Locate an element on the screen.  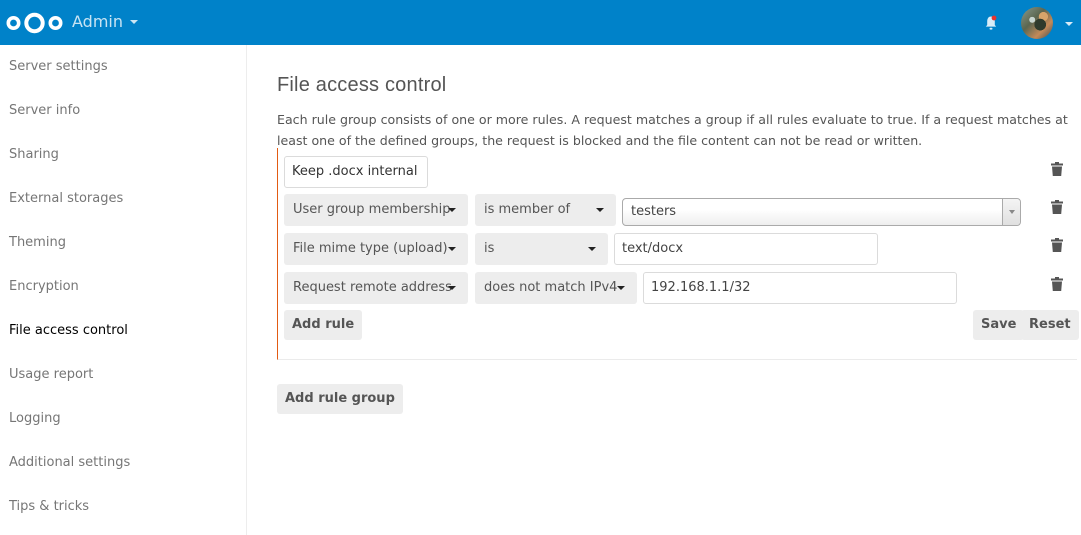
app-name: Admin is located at coordinates (97, 21).